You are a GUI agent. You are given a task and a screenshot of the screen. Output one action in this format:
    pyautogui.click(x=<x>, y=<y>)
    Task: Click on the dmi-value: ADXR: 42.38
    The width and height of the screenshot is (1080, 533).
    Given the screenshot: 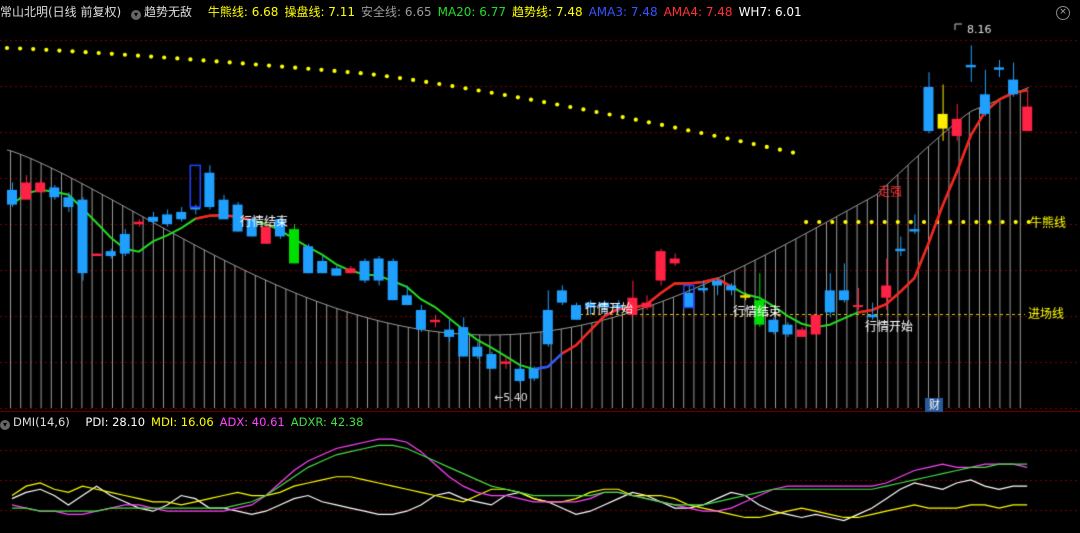 What is the action you would take?
    pyautogui.click(x=327, y=422)
    